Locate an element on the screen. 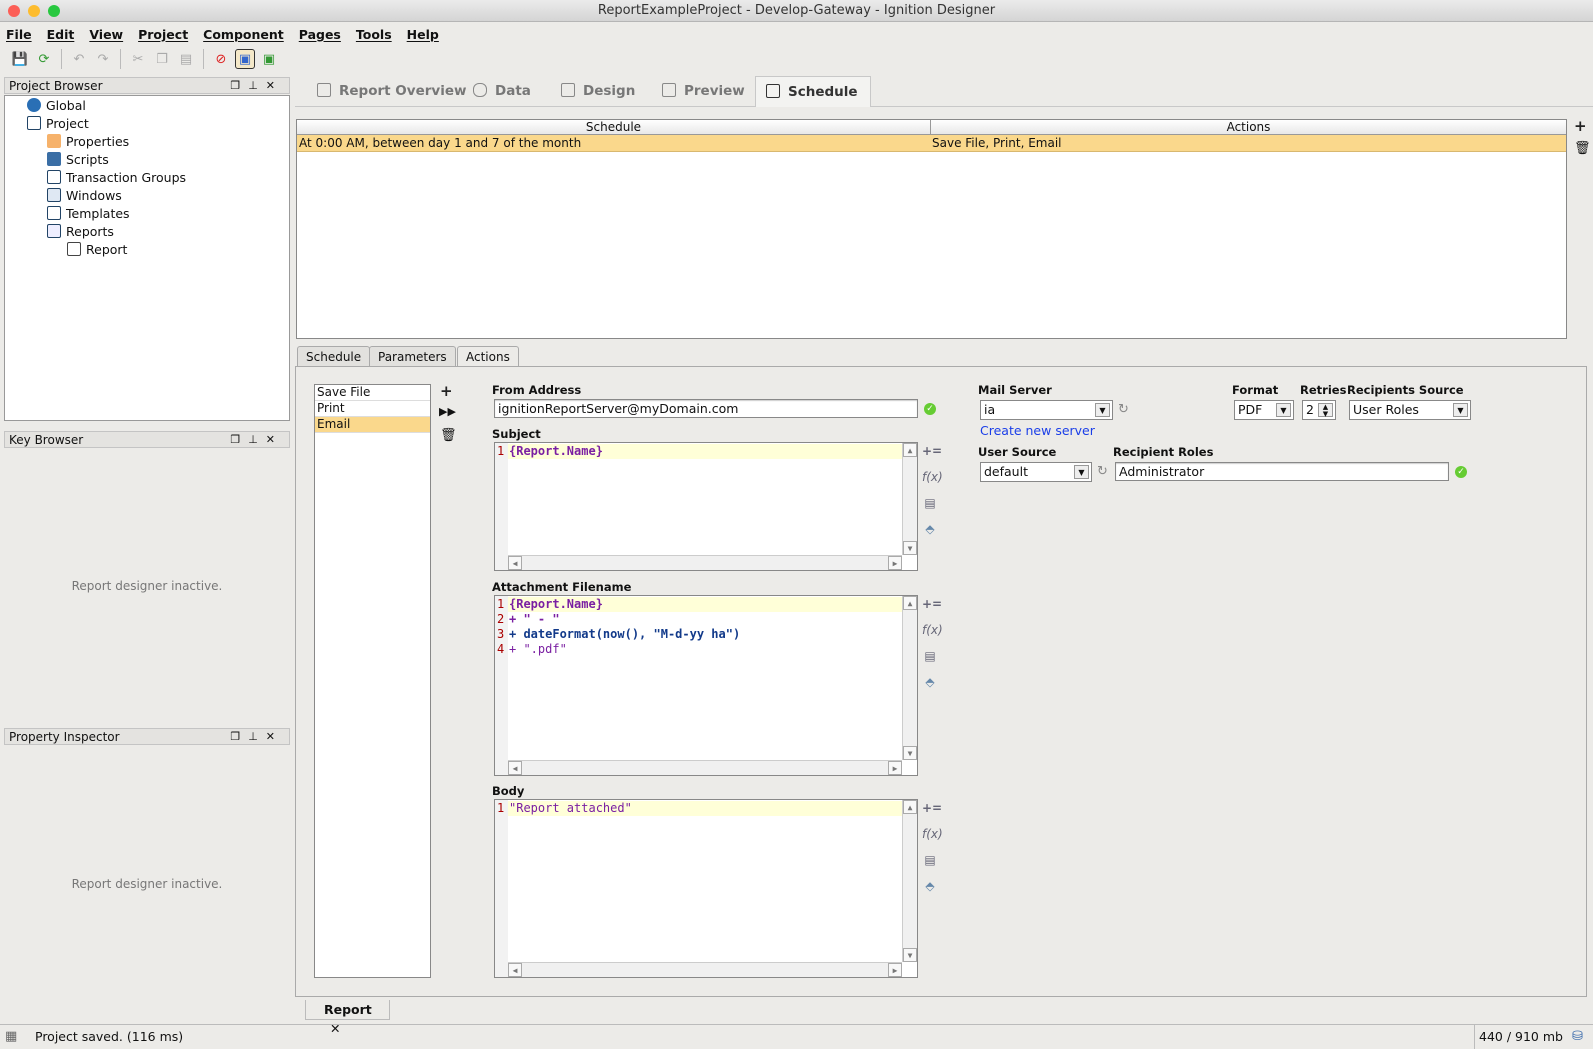 The width and height of the screenshot is (1593, 1049). tree-item-properties: Properties is located at coordinates (88, 142).